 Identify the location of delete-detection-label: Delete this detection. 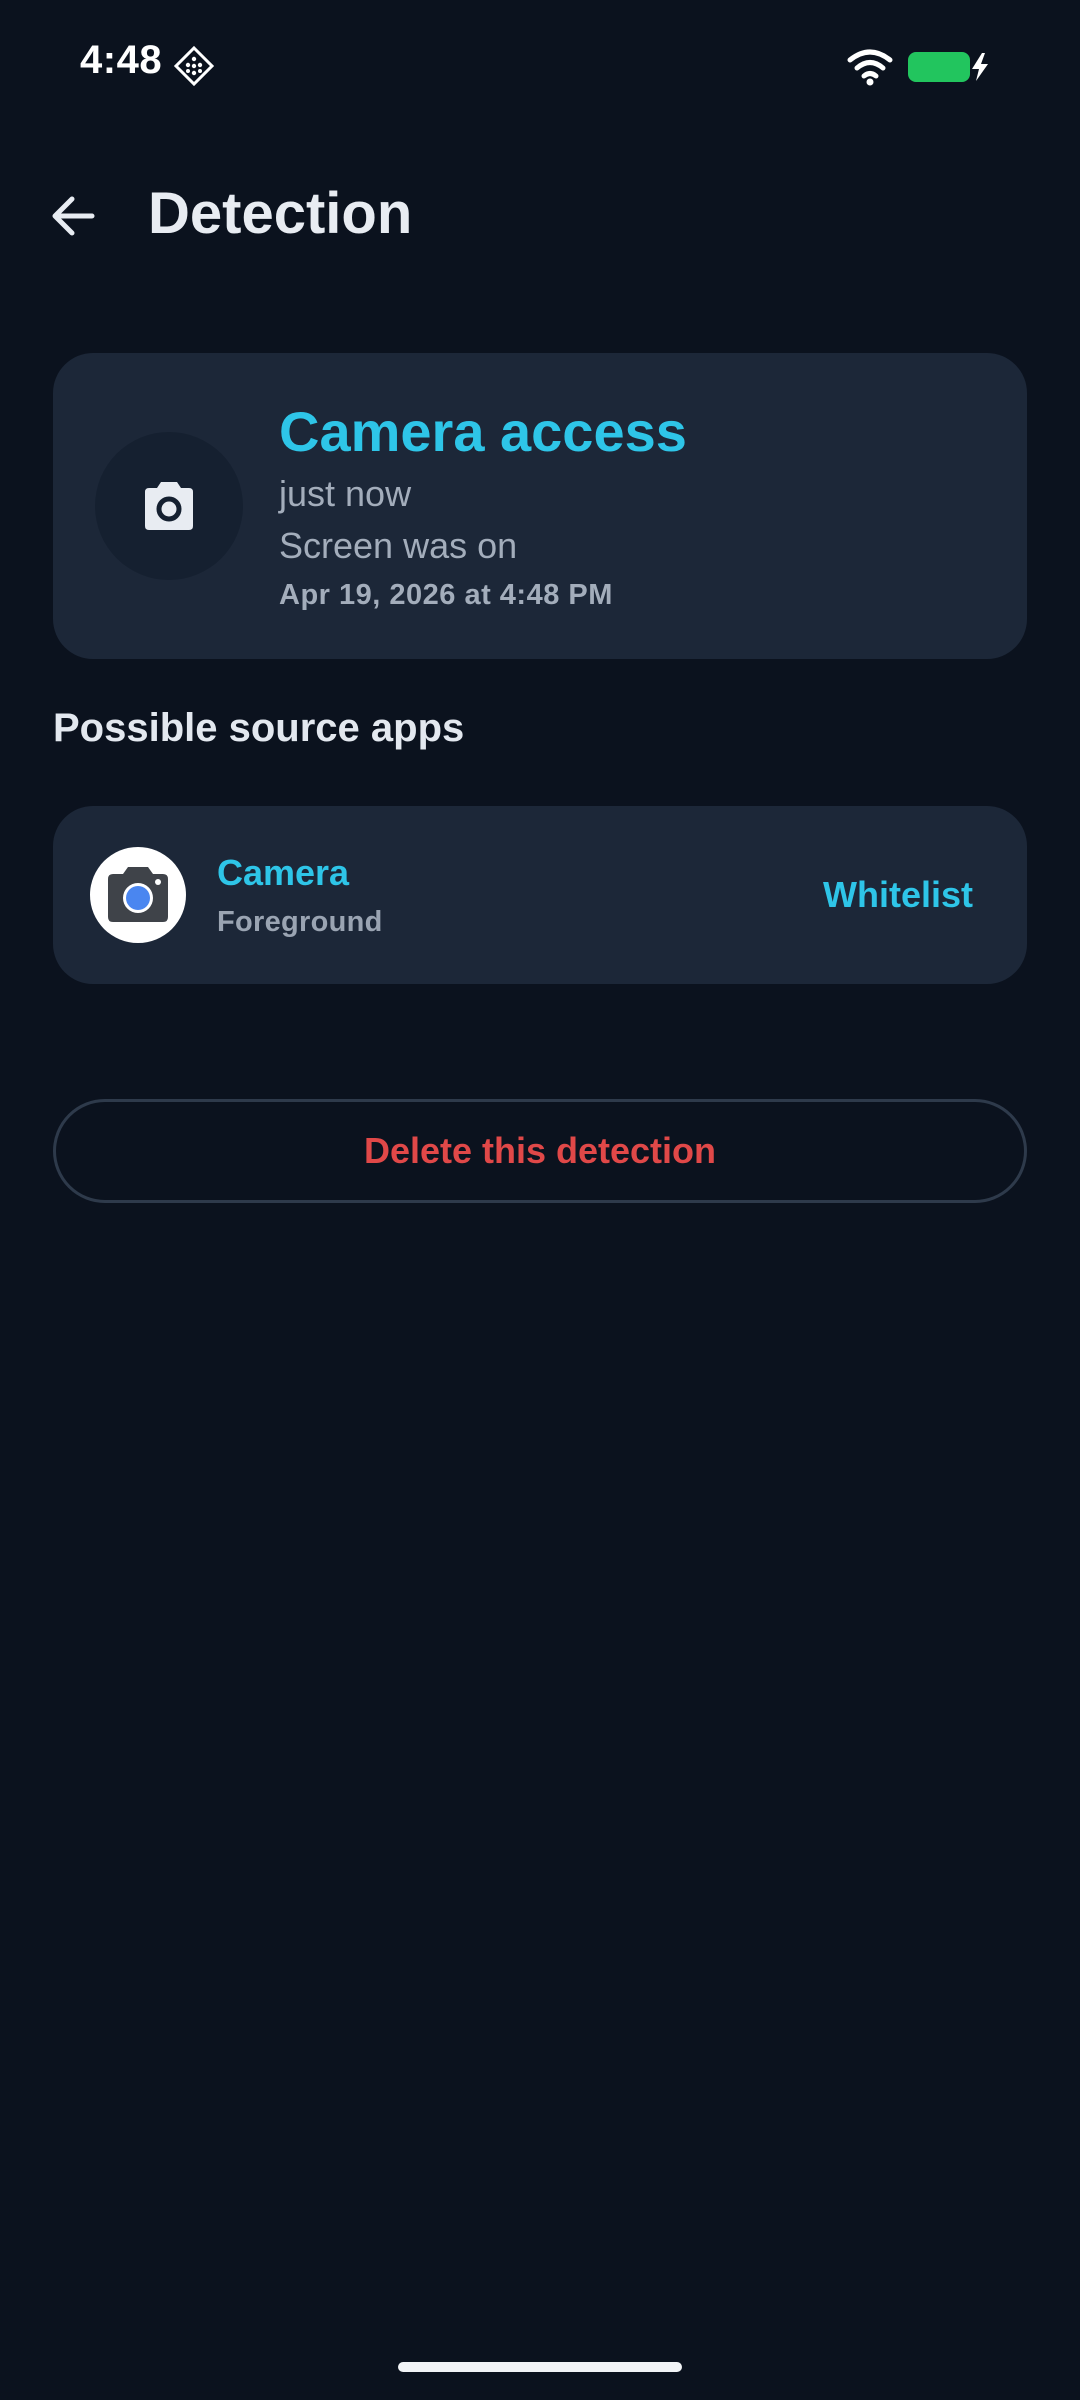
(540, 1150).